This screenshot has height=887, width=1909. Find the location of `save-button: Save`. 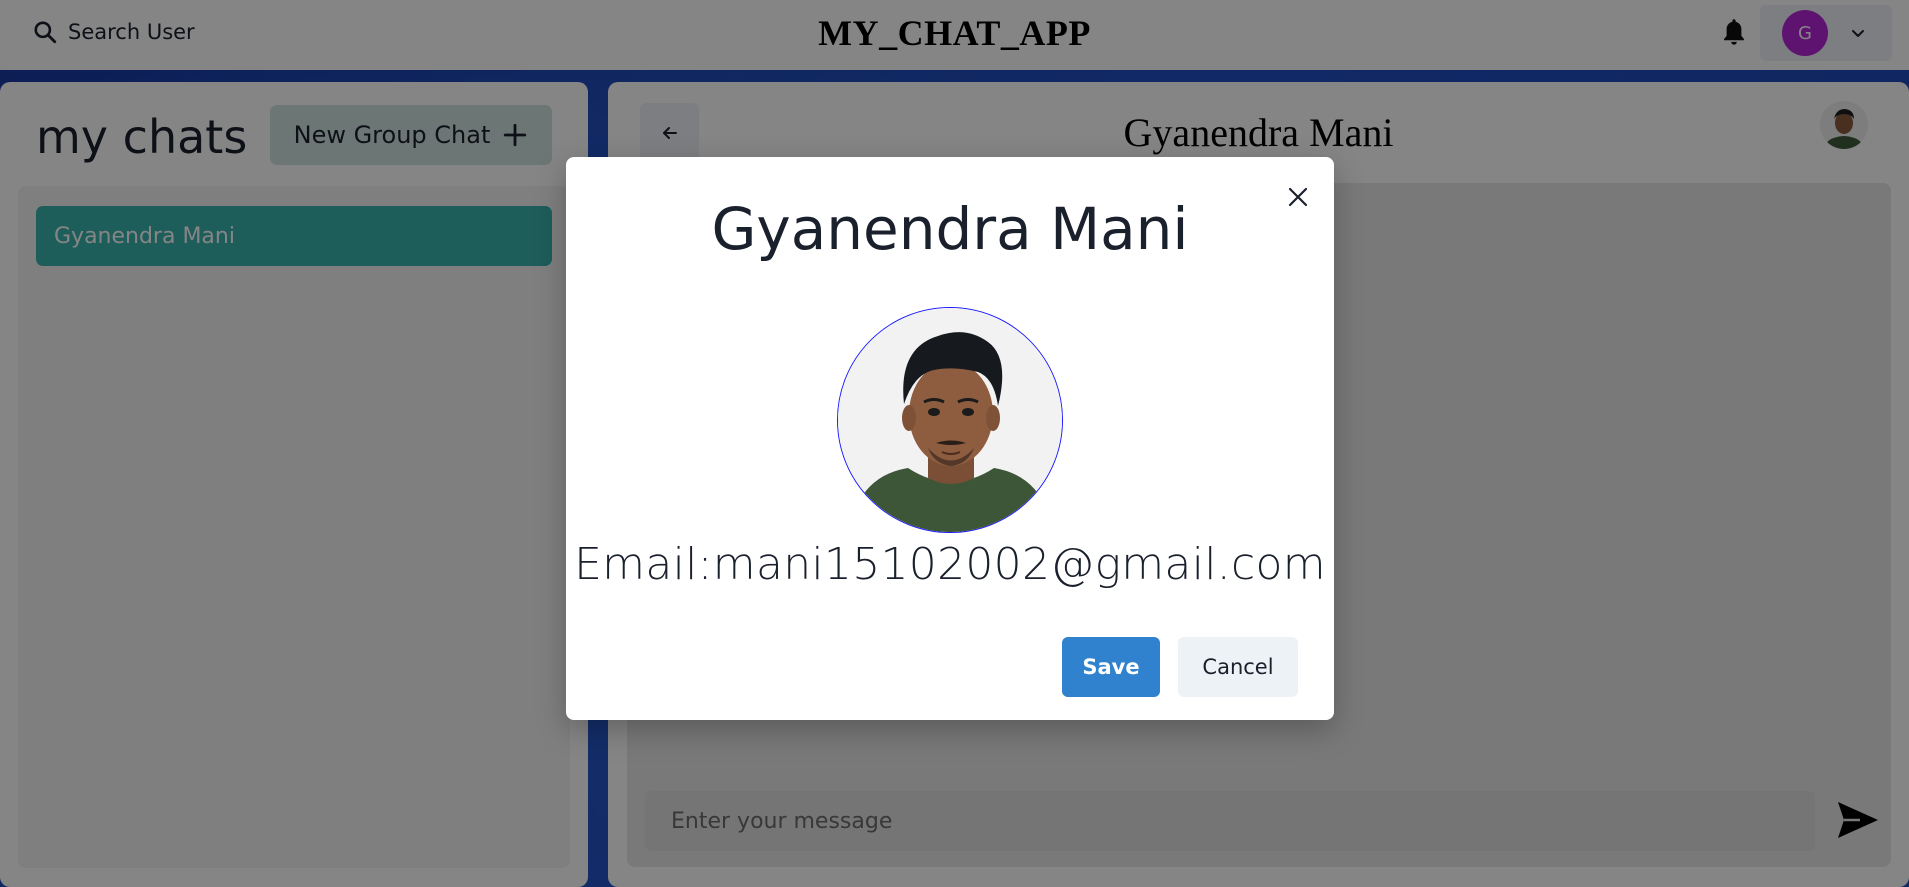

save-button: Save is located at coordinates (1111, 667).